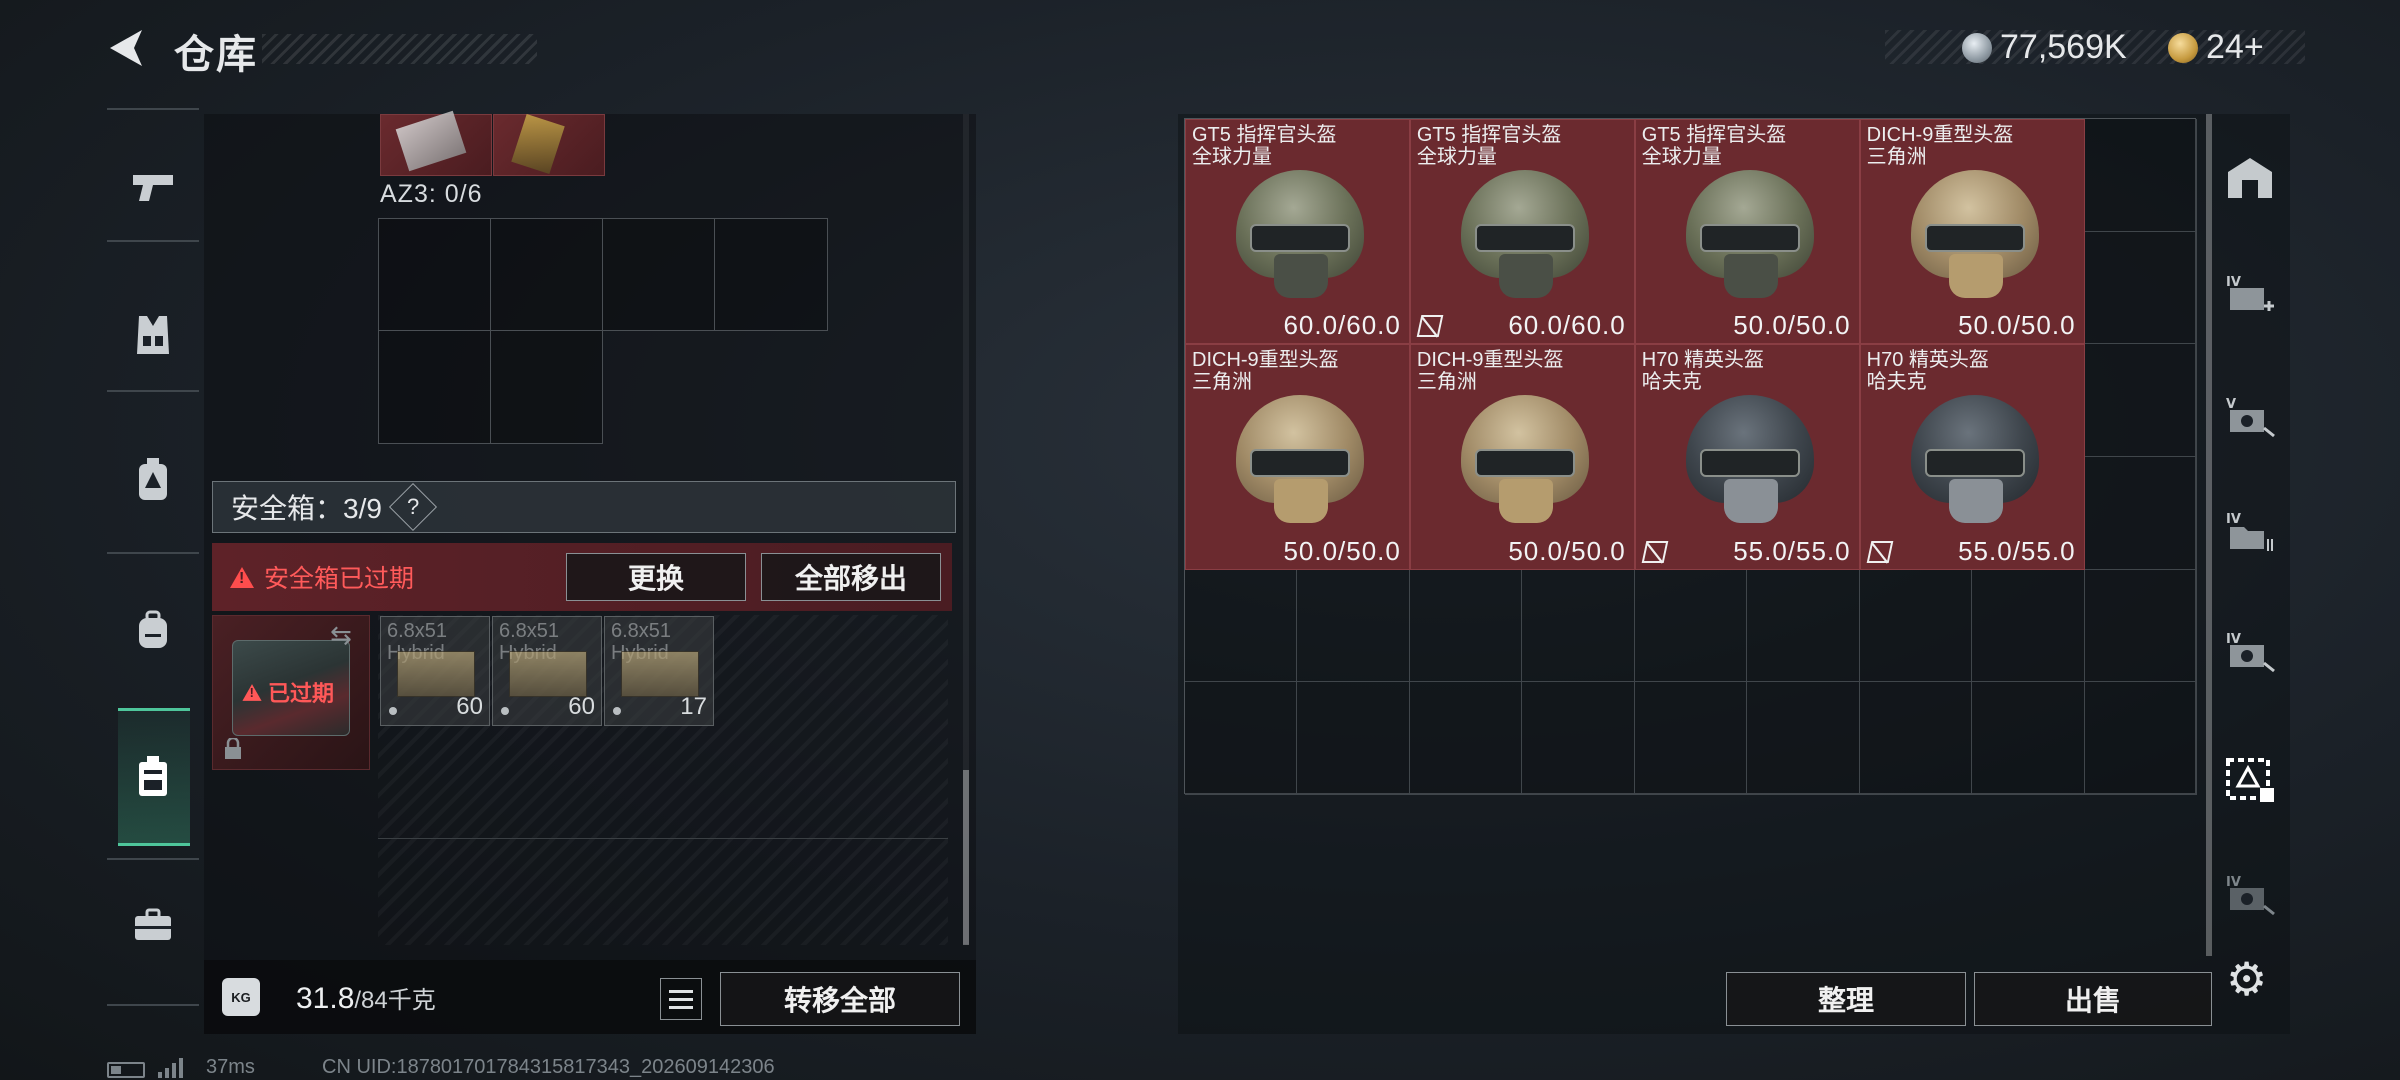  I want to click on nav-chest-rig, so click(153, 480).